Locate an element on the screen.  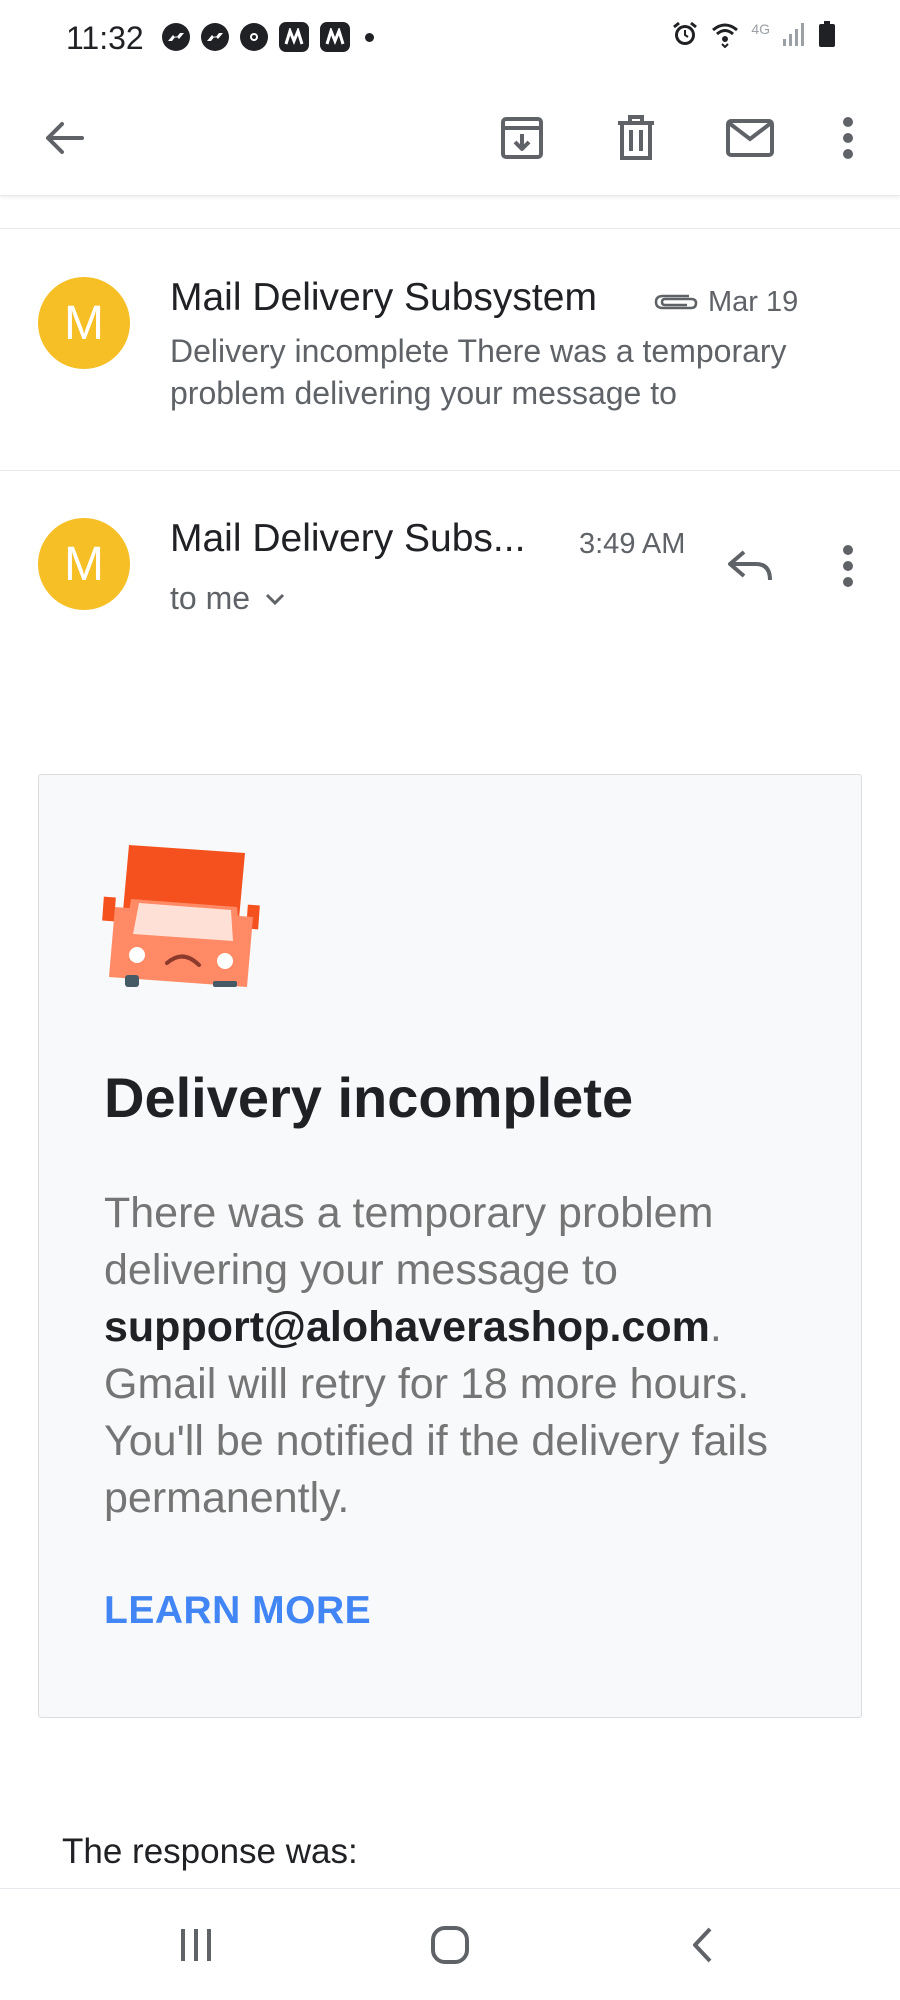
archive-button is located at coordinates (522, 138).